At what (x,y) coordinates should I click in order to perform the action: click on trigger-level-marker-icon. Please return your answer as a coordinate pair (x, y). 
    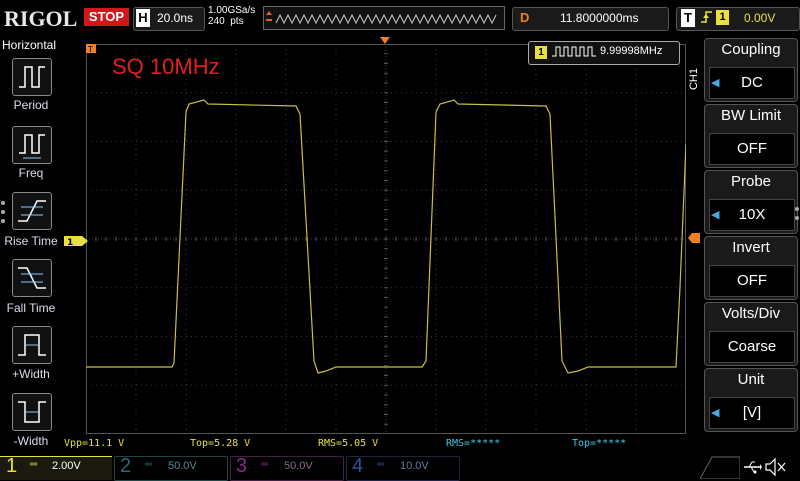
    Looking at the image, I should click on (694, 238).